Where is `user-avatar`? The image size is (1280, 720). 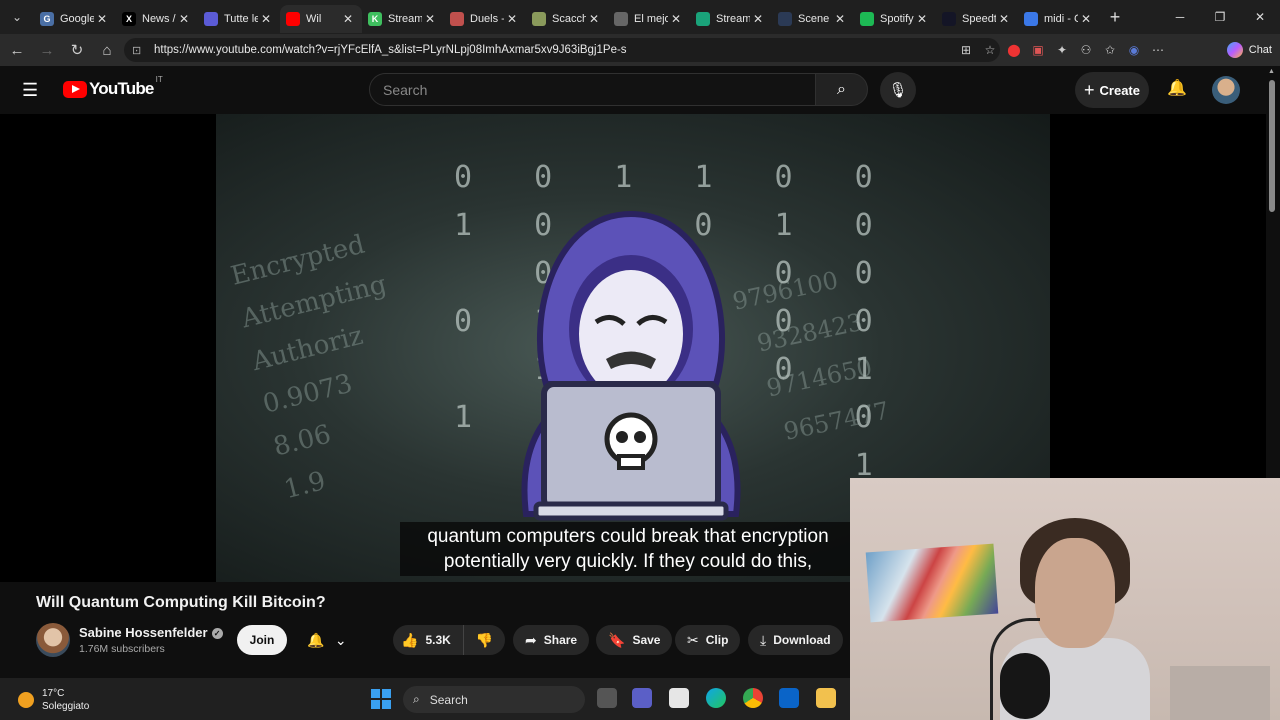
user-avatar is located at coordinates (1226, 90).